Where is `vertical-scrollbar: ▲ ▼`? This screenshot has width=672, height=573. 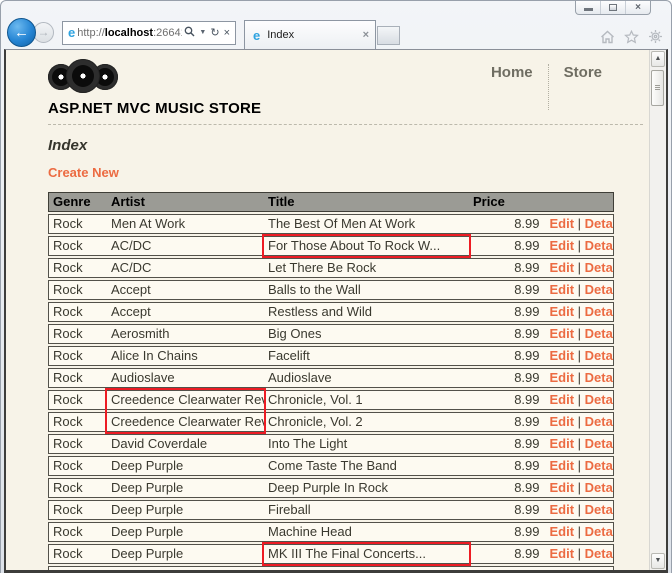 vertical-scrollbar: ▲ ▼ is located at coordinates (657, 310).